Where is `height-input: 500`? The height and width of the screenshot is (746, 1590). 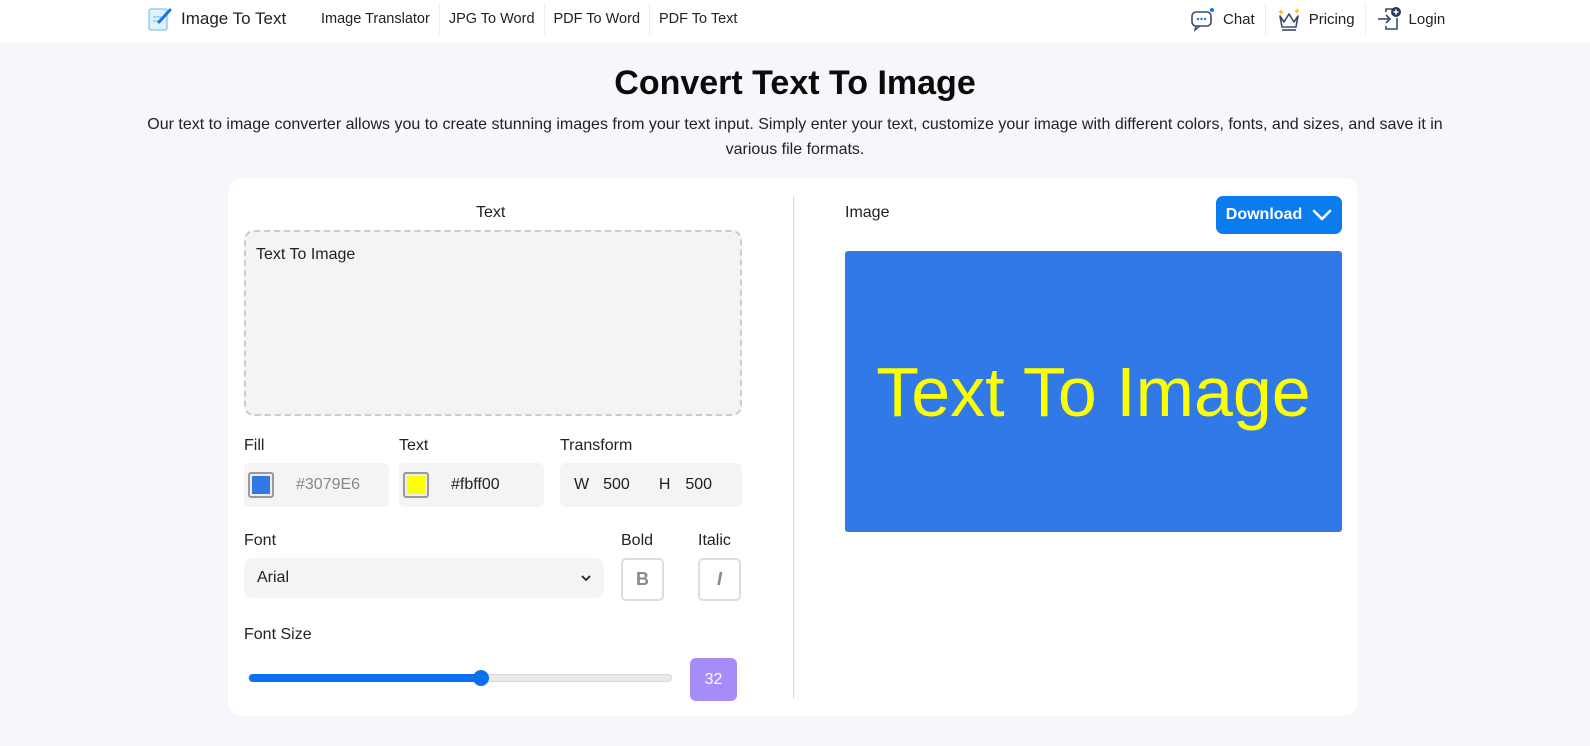 height-input: 500 is located at coordinates (698, 485).